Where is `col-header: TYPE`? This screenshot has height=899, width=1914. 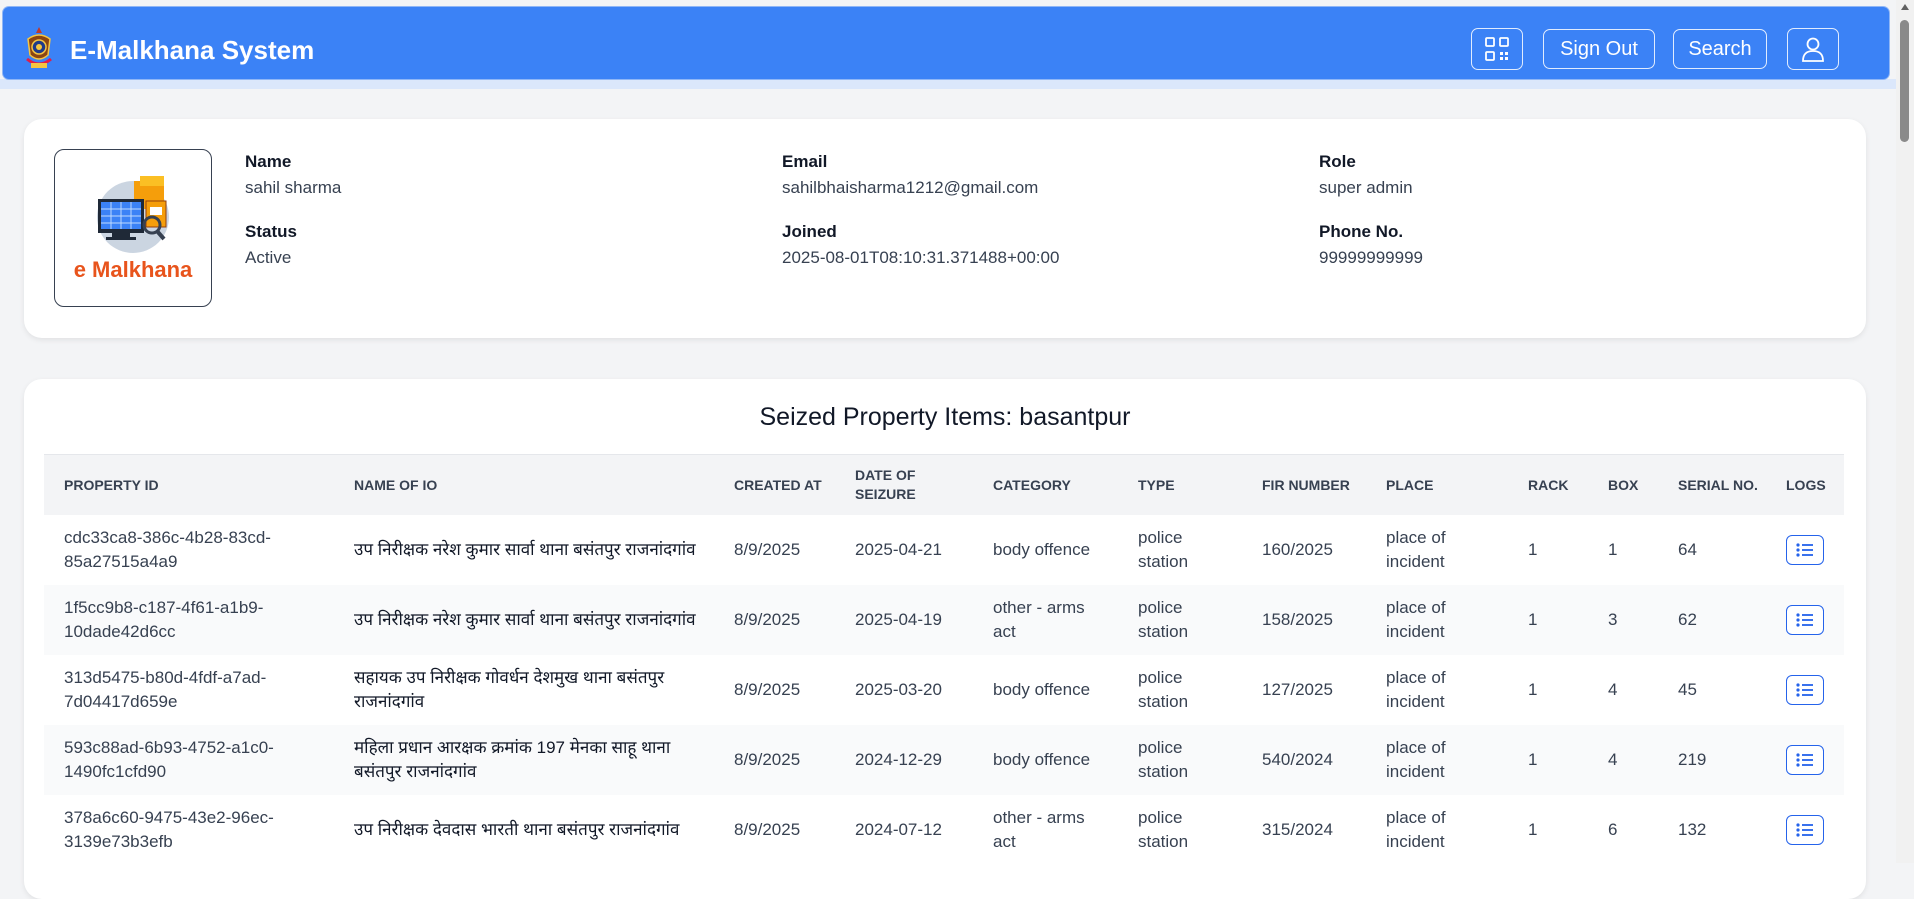
col-header: TYPE is located at coordinates (1180, 484).